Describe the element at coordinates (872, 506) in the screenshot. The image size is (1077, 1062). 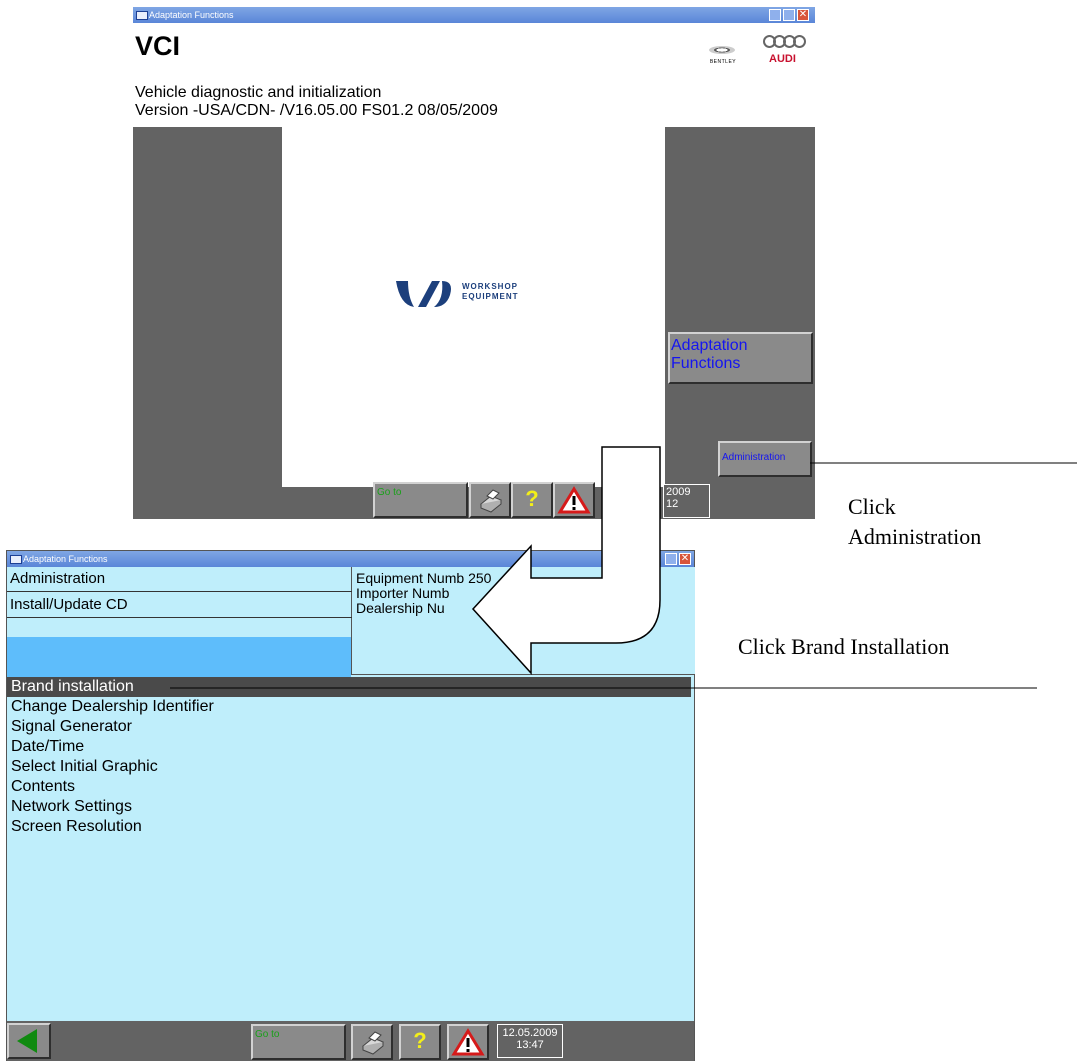
I see `annotation-line-1: Click` at that location.